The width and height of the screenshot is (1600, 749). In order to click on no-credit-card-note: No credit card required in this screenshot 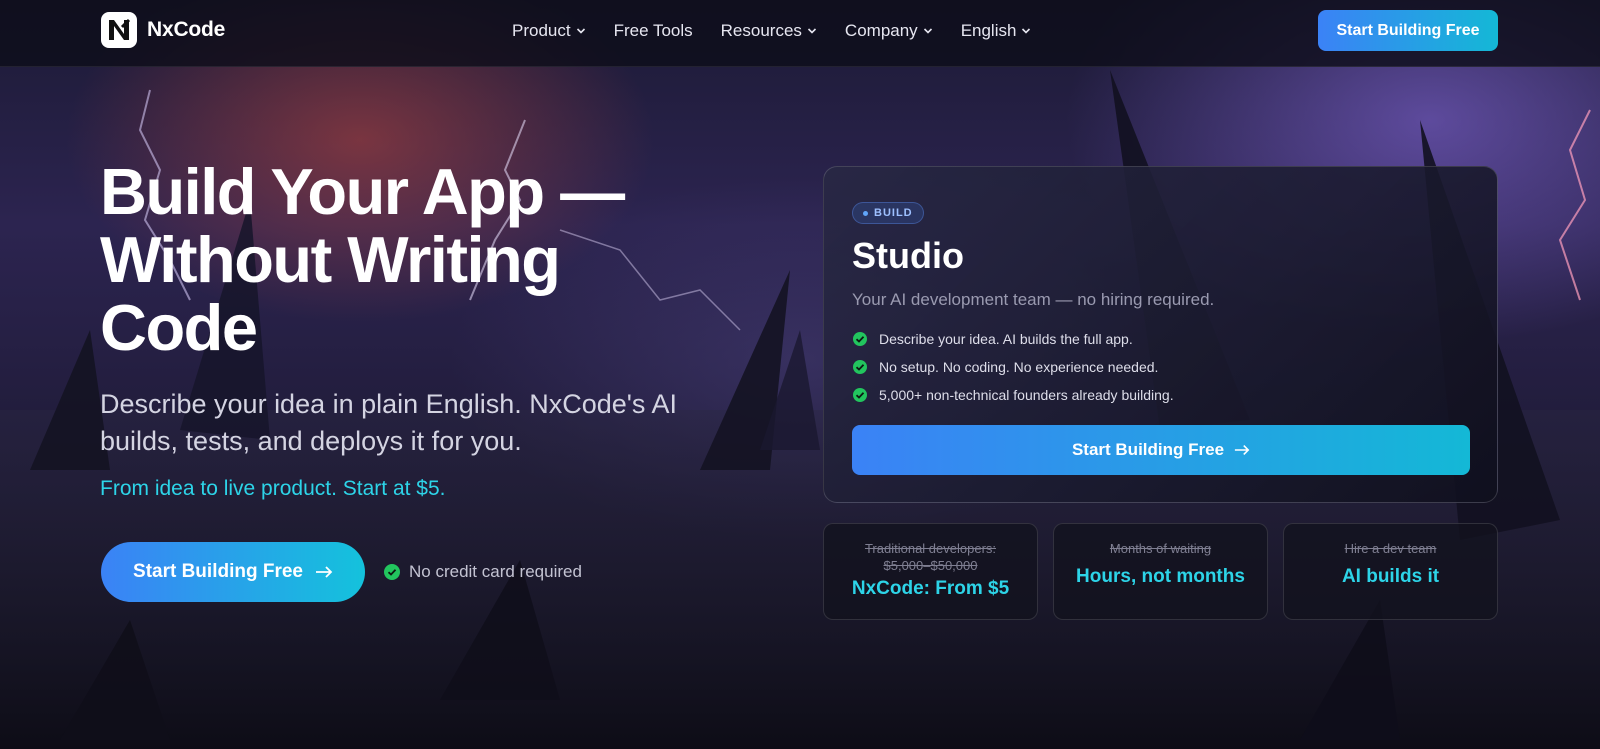, I will do `click(483, 572)`.